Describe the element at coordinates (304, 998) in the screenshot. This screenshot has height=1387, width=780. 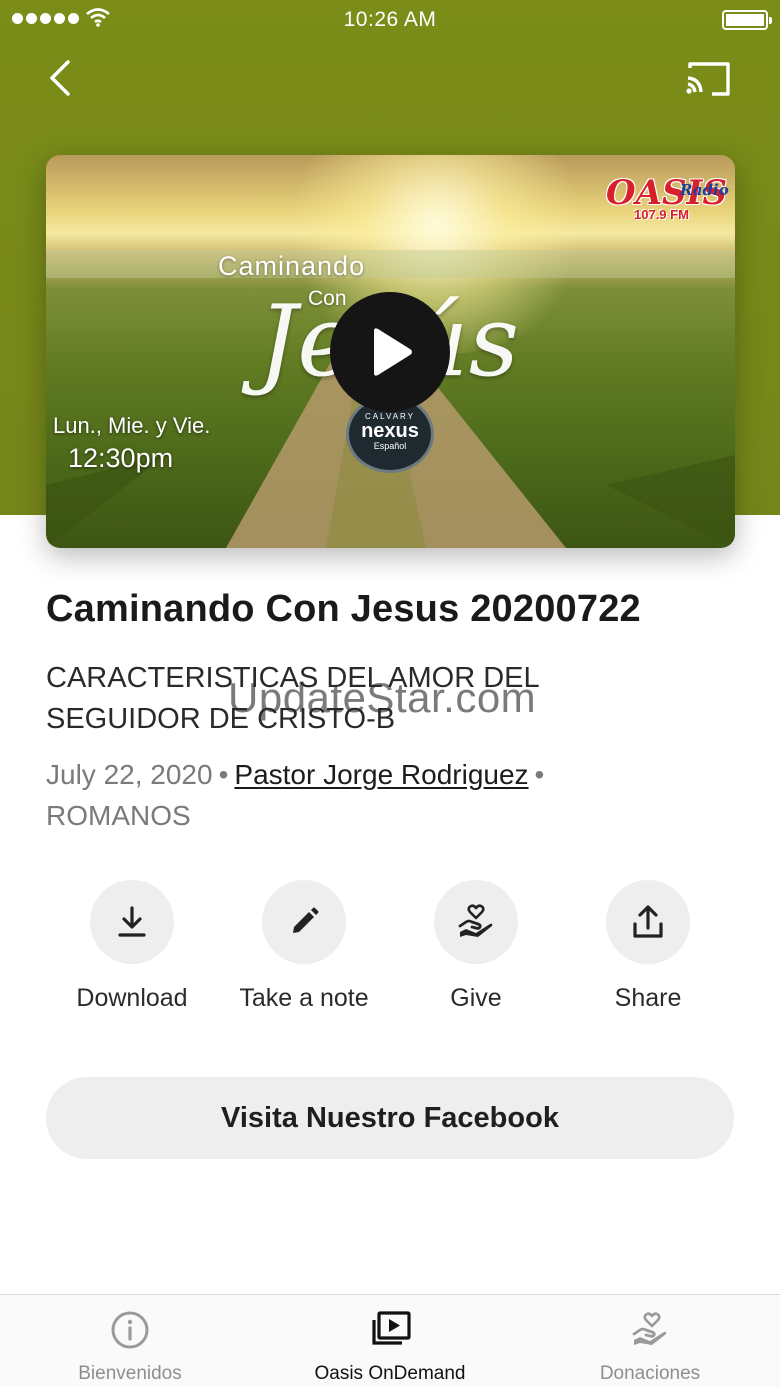
I see `take-note-label: Take a note` at that location.